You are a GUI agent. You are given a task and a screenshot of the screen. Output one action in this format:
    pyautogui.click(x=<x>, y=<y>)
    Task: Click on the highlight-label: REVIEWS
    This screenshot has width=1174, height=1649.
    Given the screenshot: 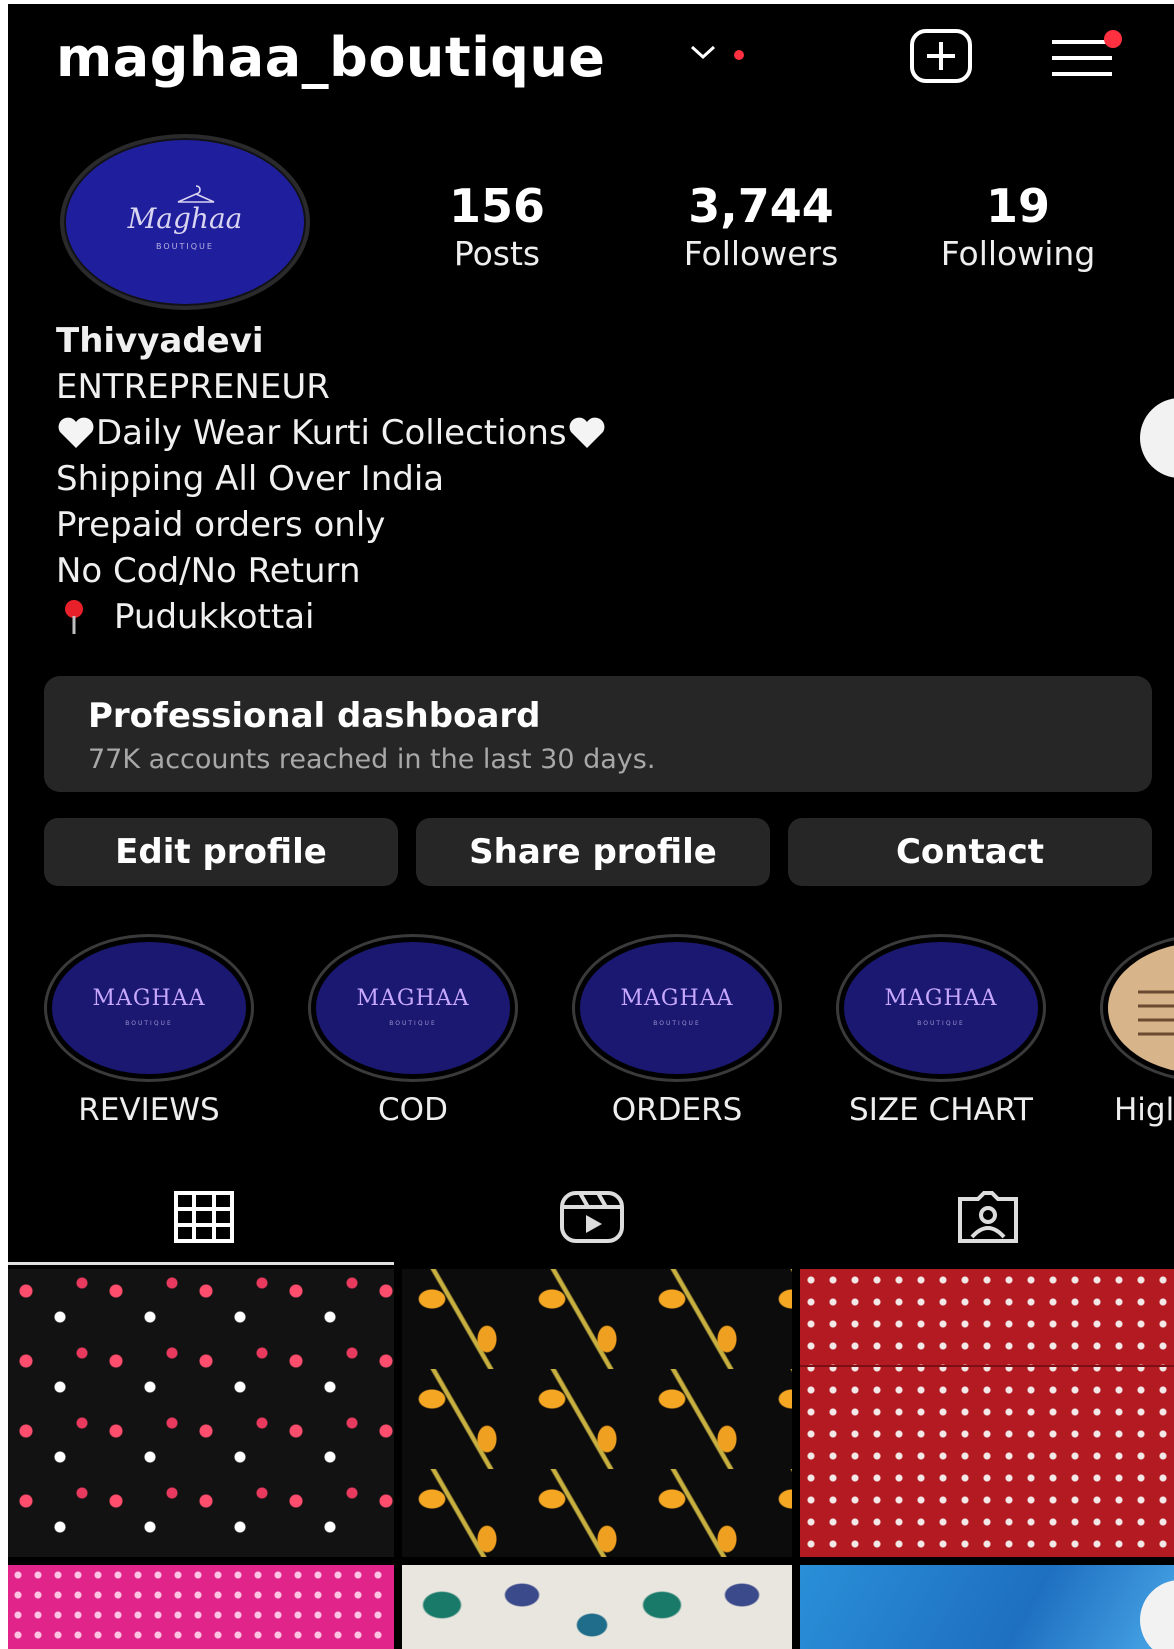 What is the action you would take?
    pyautogui.click(x=149, y=1110)
    